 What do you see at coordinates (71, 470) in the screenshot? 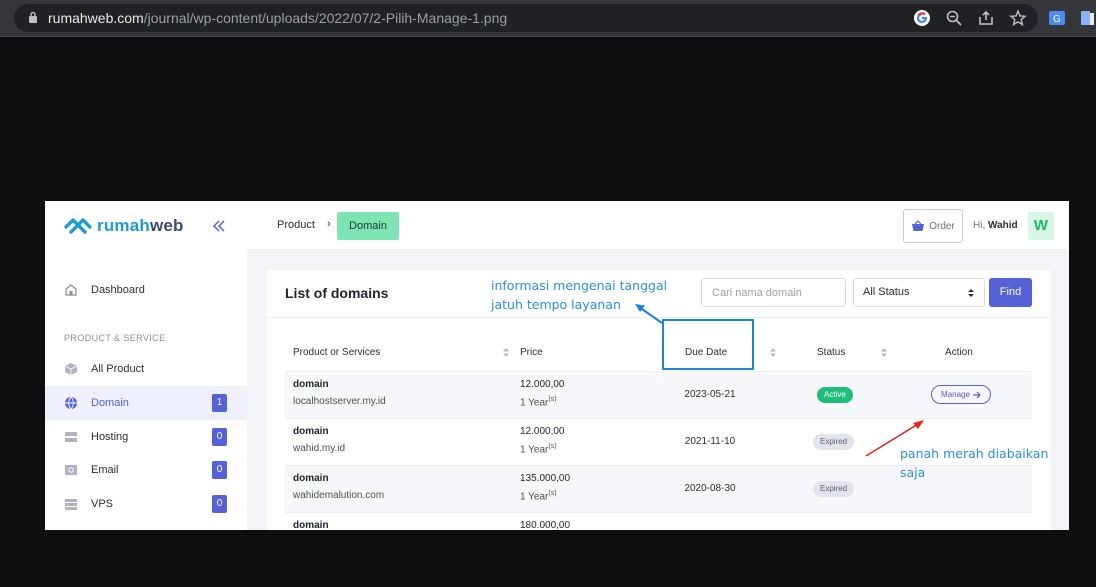
I see `email-icon` at bounding box center [71, 470].